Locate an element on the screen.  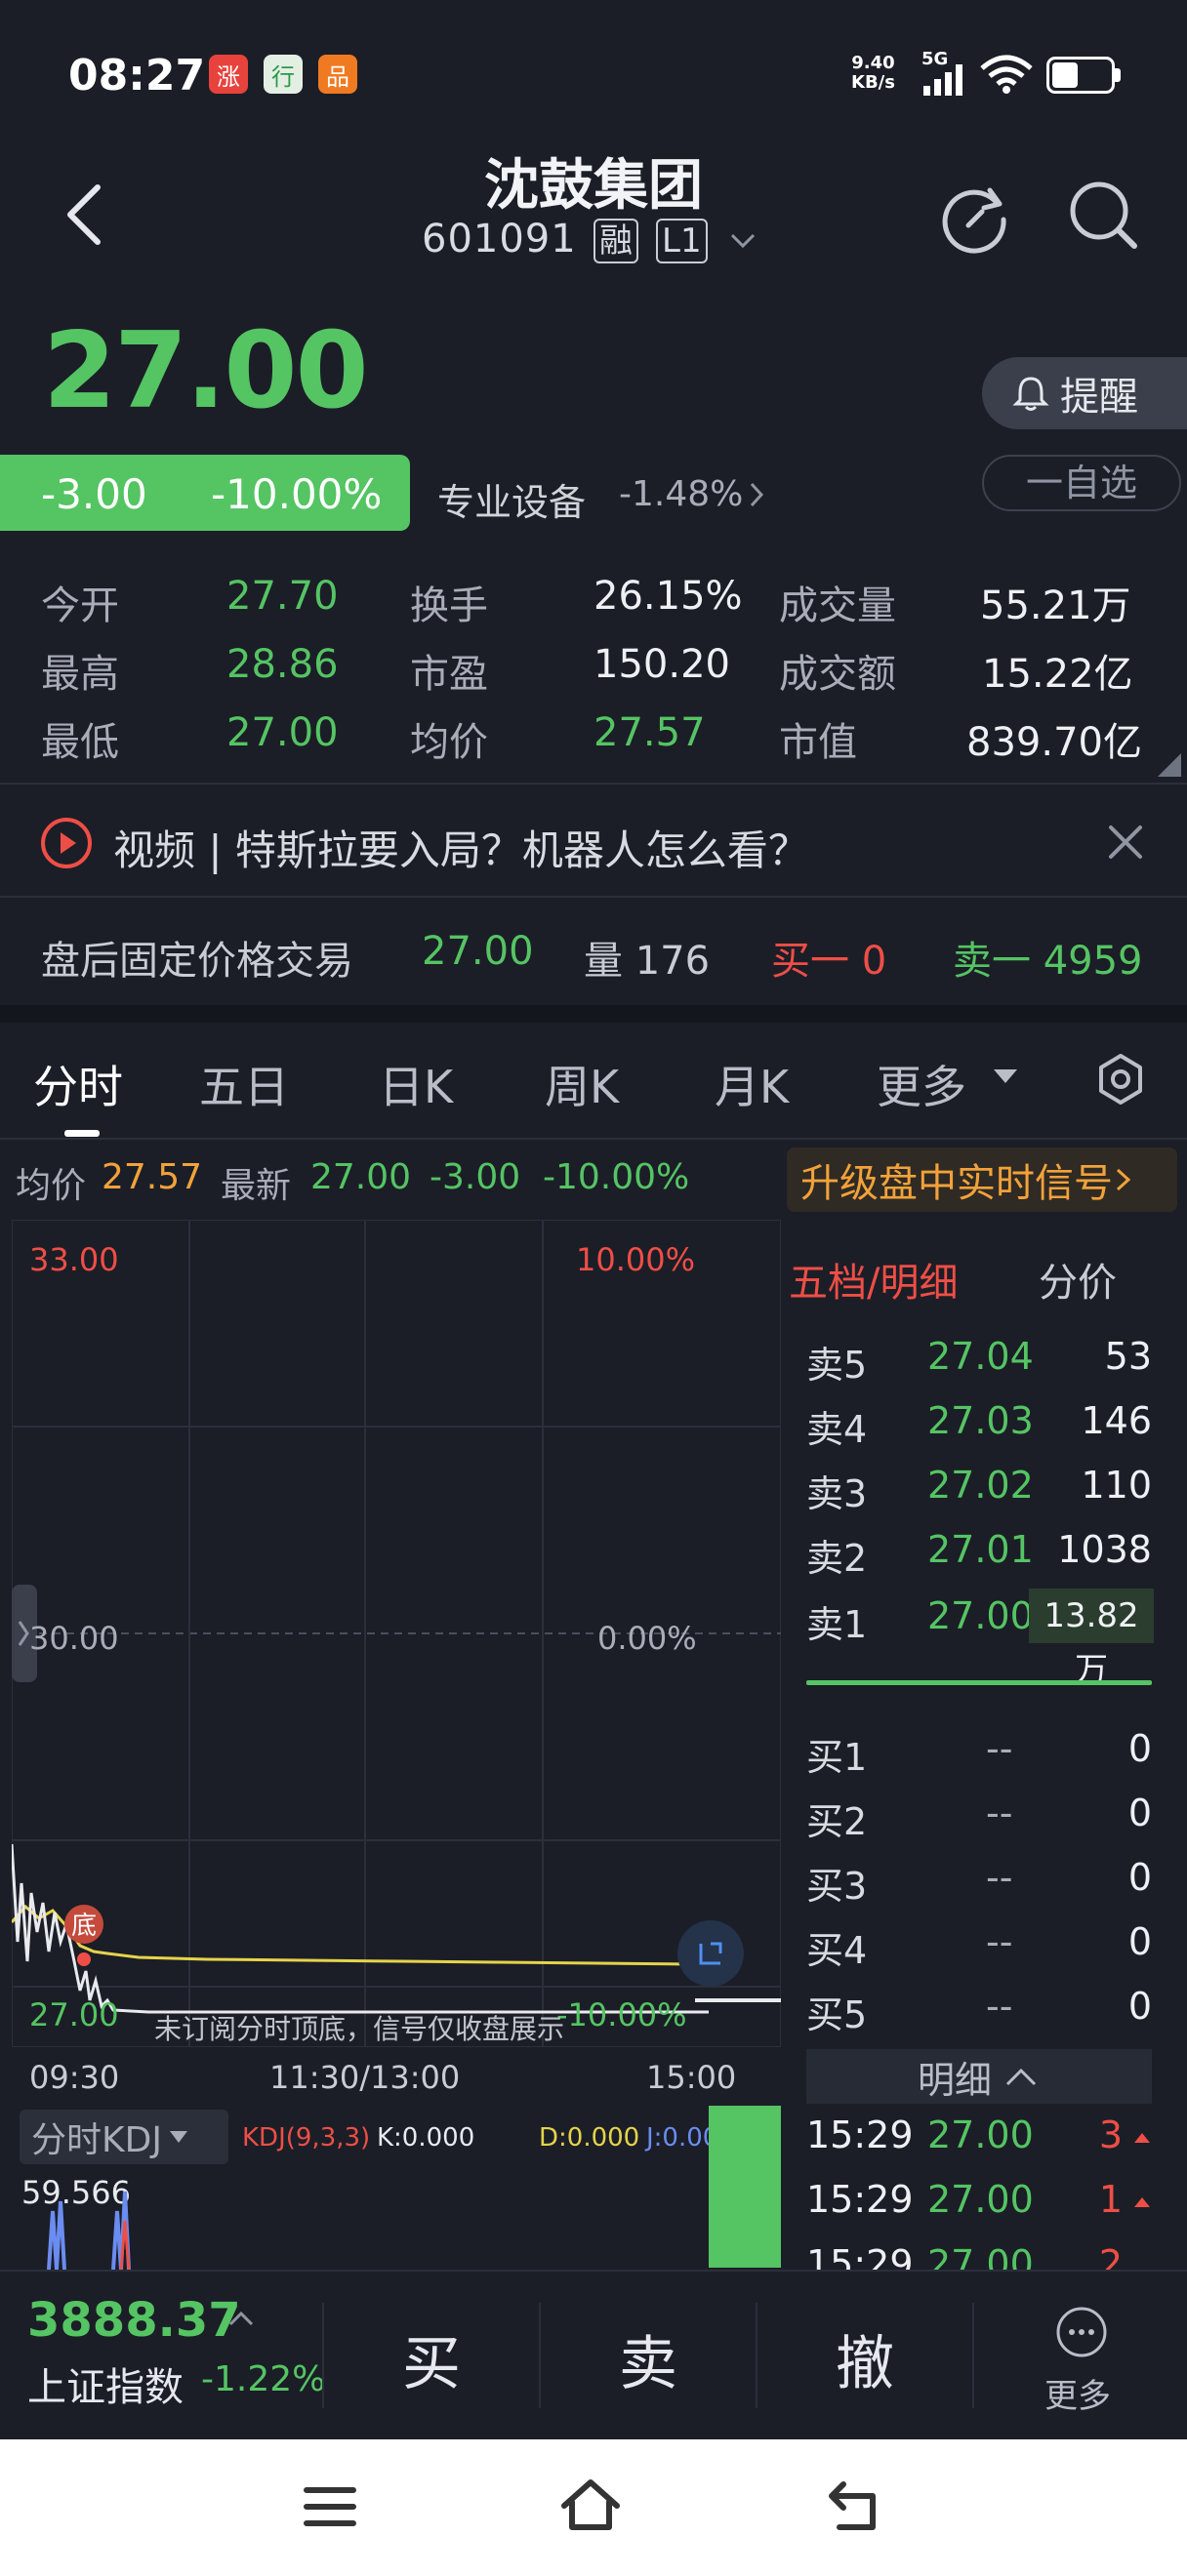
sector-name: 专业设备 is located at coordinates (511, 499).